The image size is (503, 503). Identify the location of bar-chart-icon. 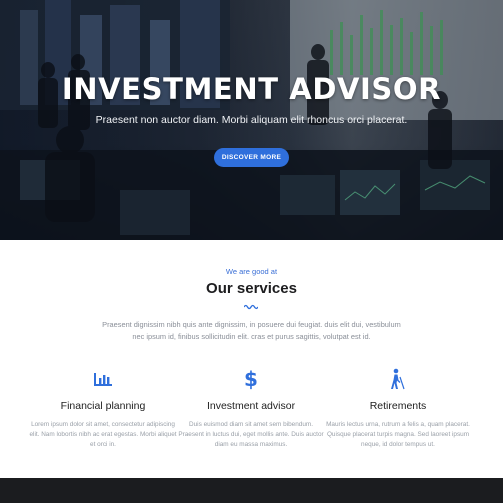
(103, 379).